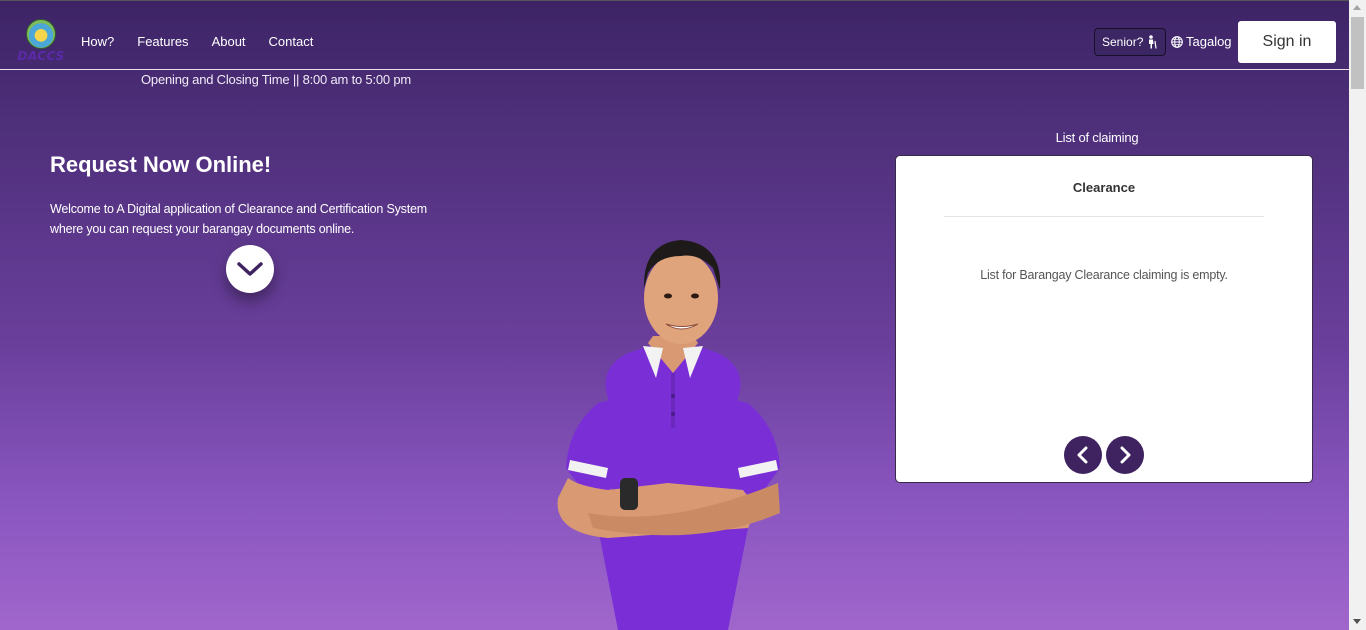 This screenshot has height=630, width=1366. Describe the element at coordinates (41, 56) in the screenshot. I see `logo-text: DACCS` at that location.